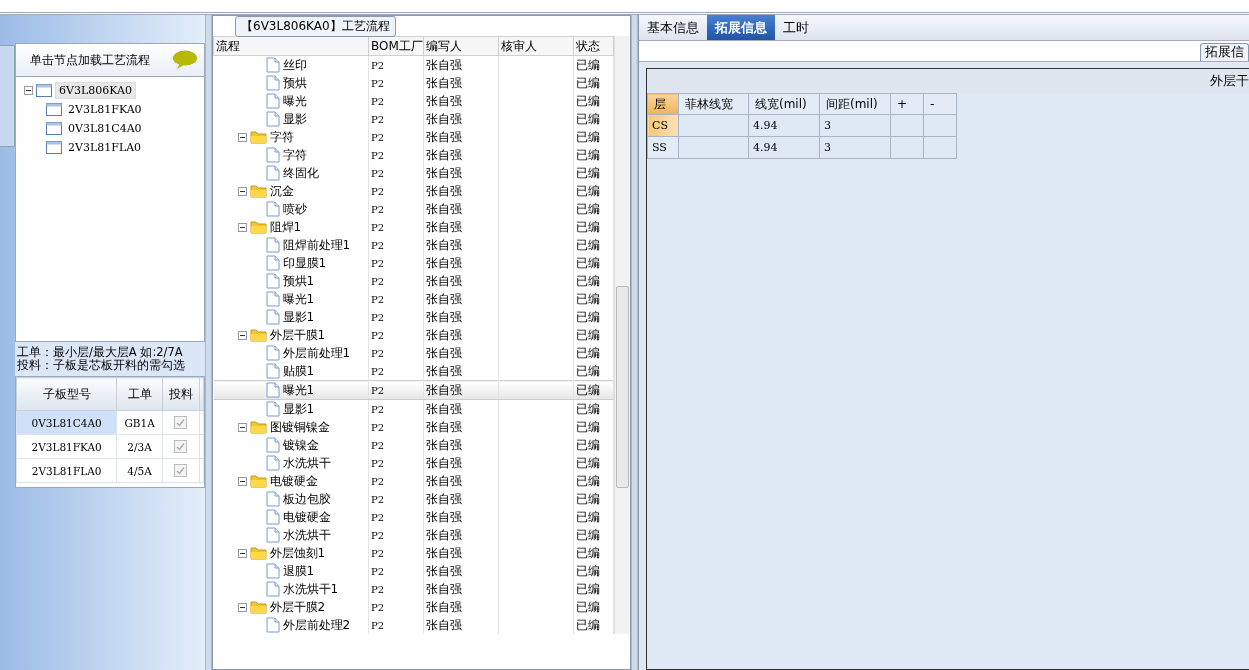 The width and height of the screenshot is (1249, 670). What do you see at coordinates (741, 27) in the screenshot?
I see `tab: 拓展信息` at bounding box center [741, 27].